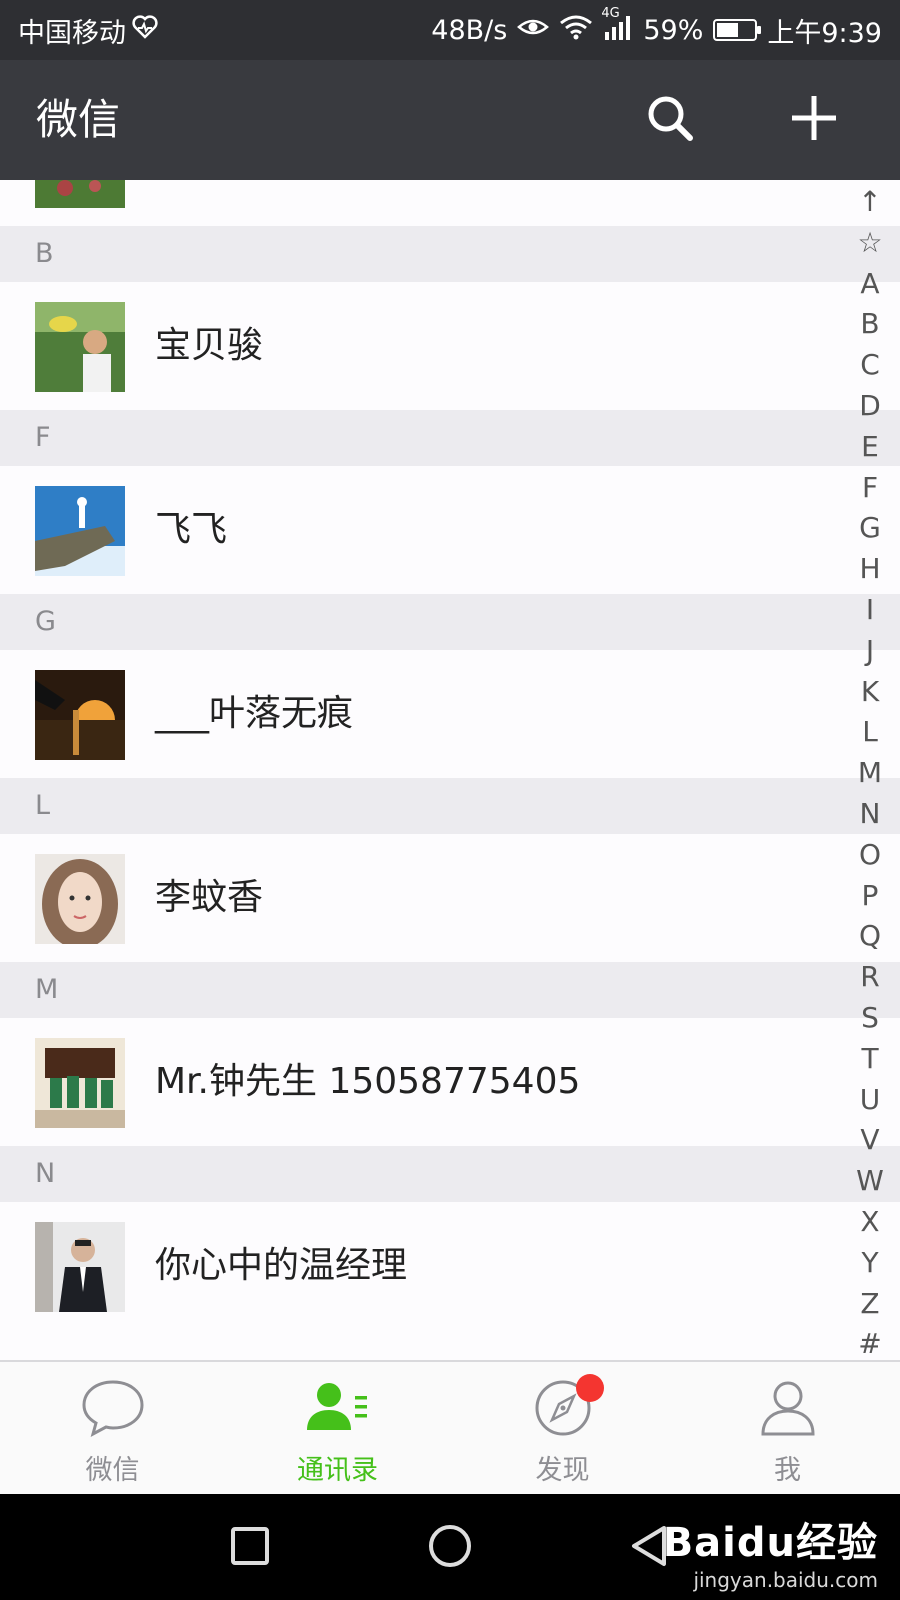 This screenshot has height=1600, width=900. I want to click on home-button, so click(450, 1548).